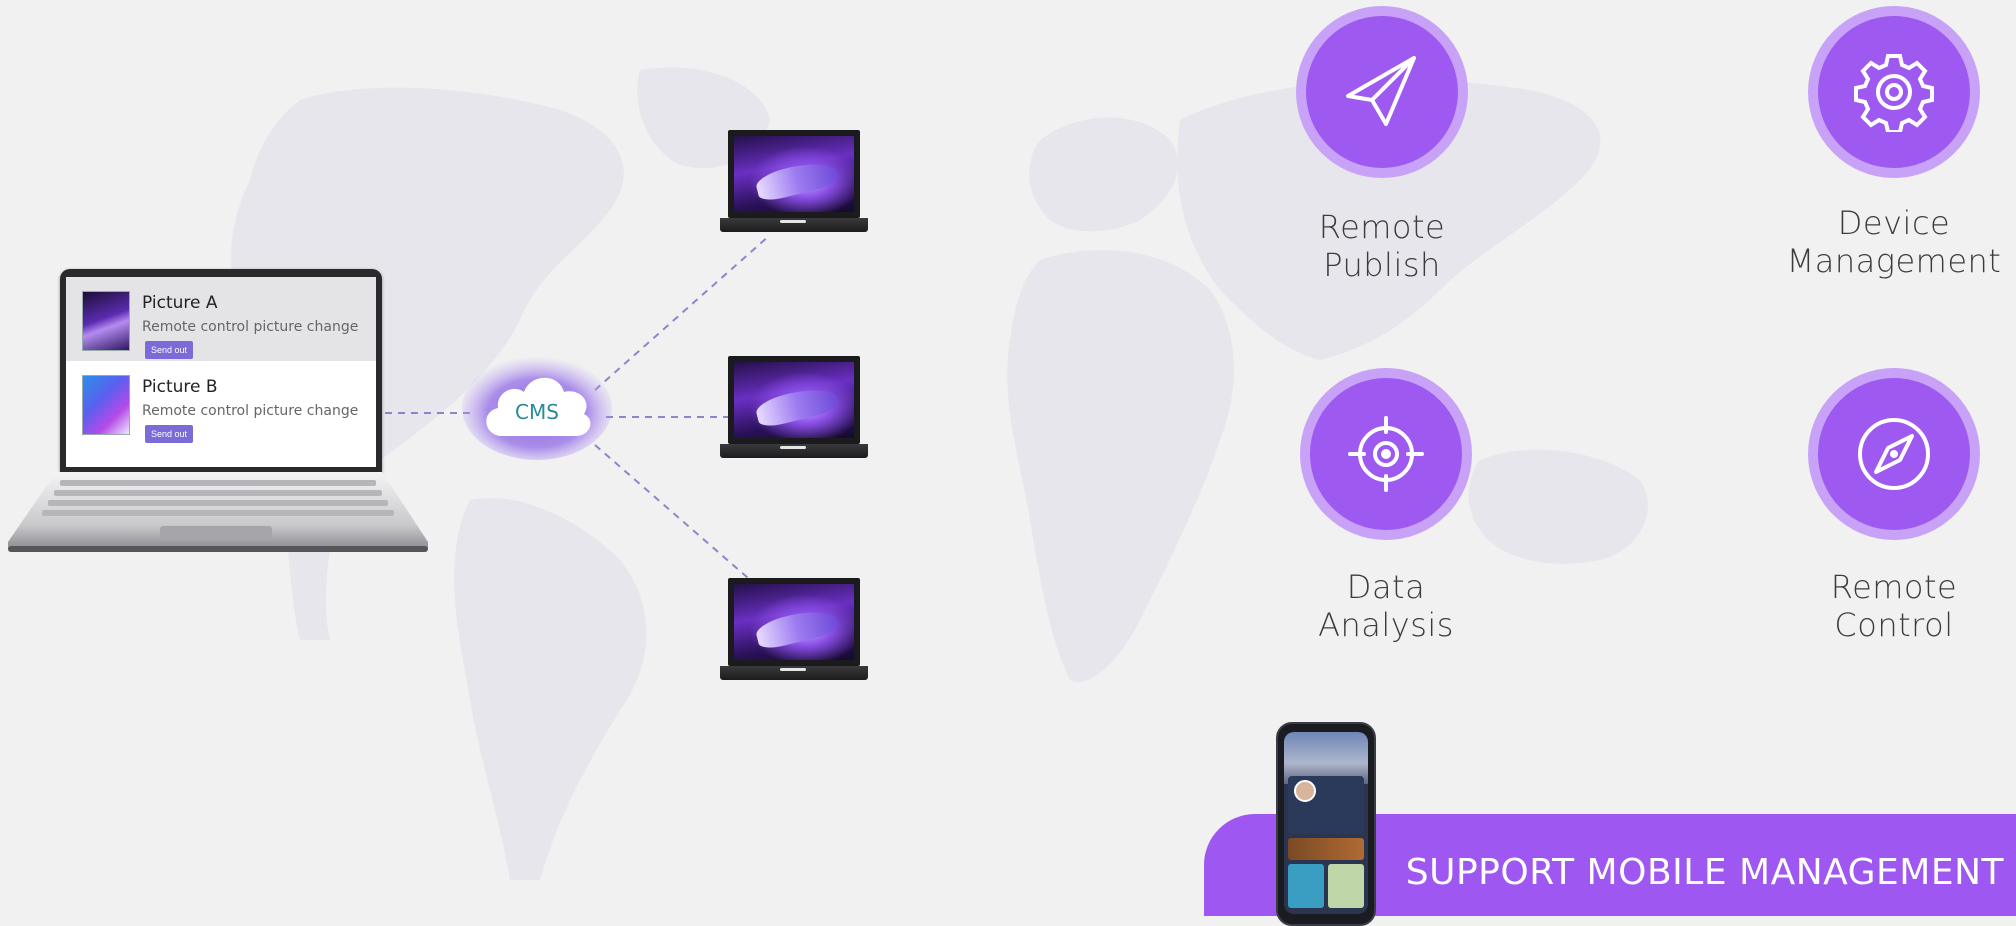 This screenshot has height=926, width=2016. I want to click on target-icon, so click(1386, 454).